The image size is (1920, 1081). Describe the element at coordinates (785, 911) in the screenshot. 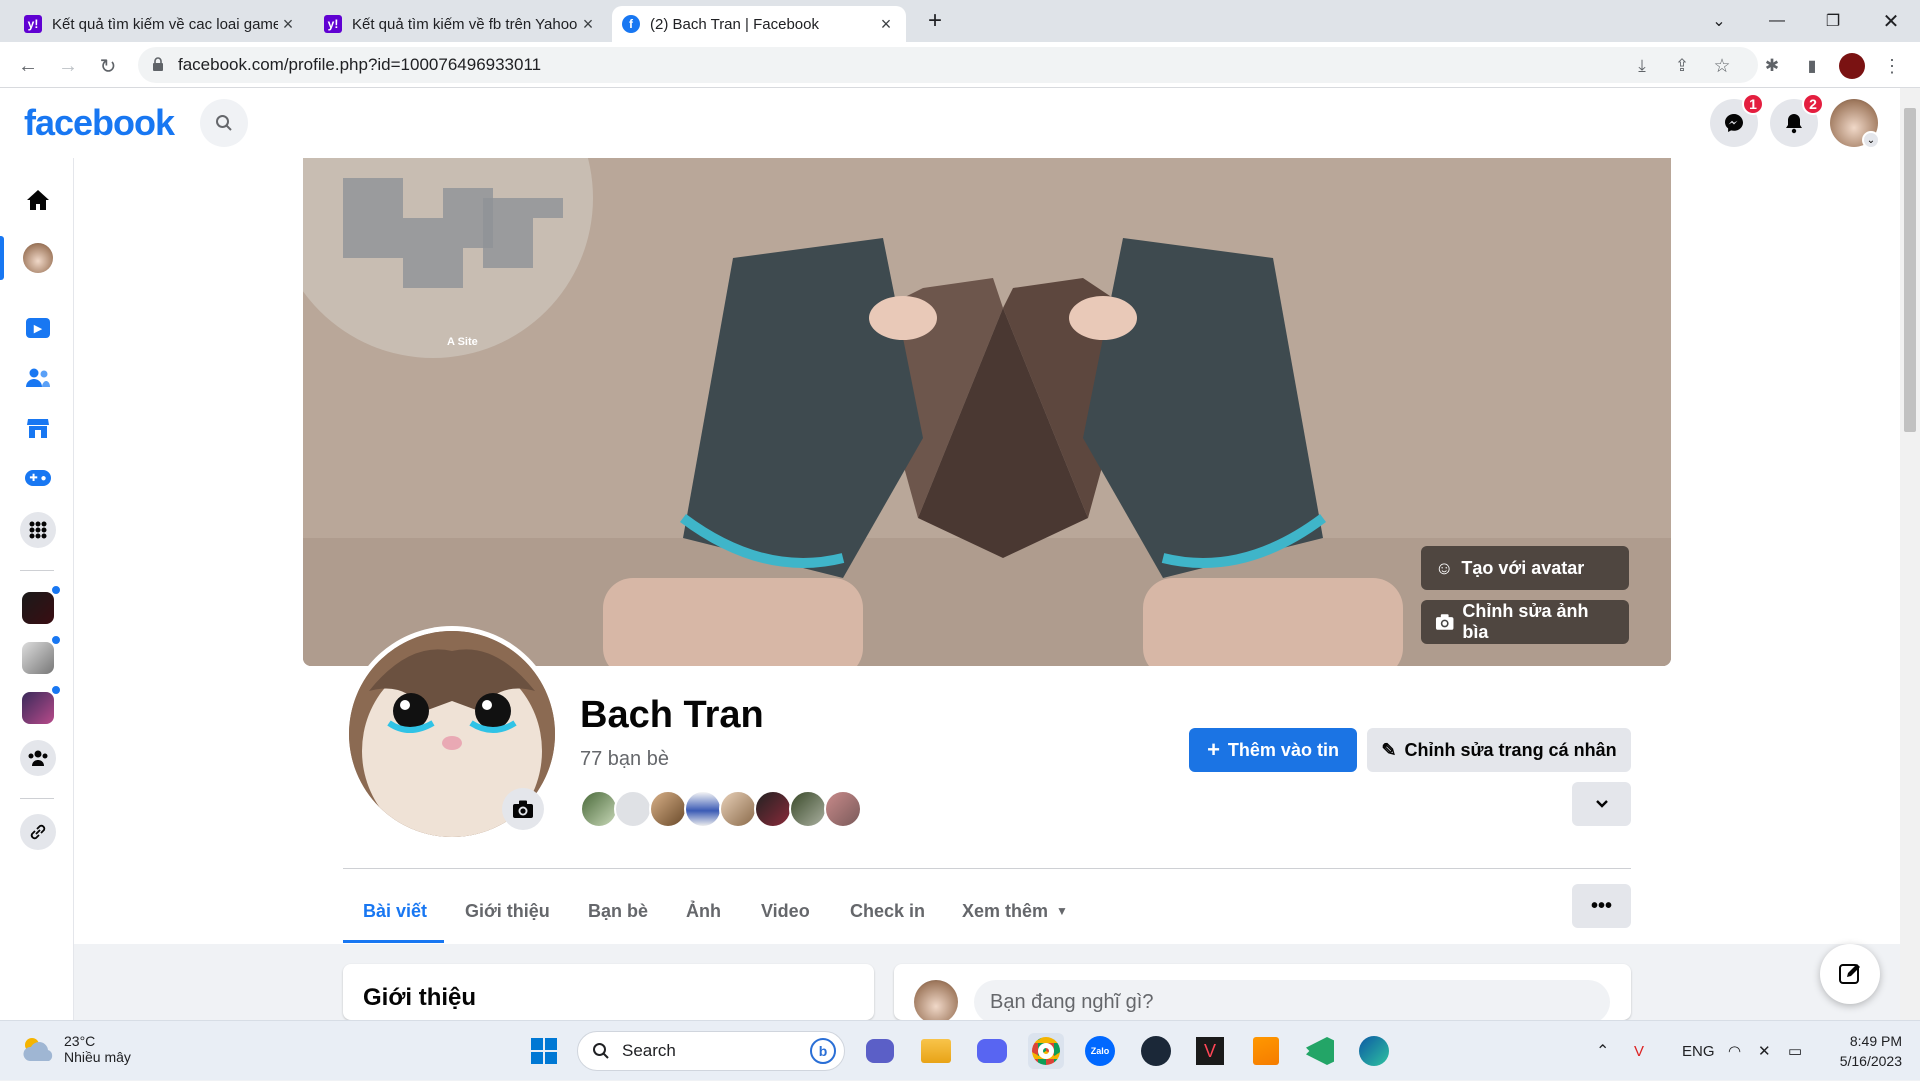

I see `tab-videos: Video` at that location.